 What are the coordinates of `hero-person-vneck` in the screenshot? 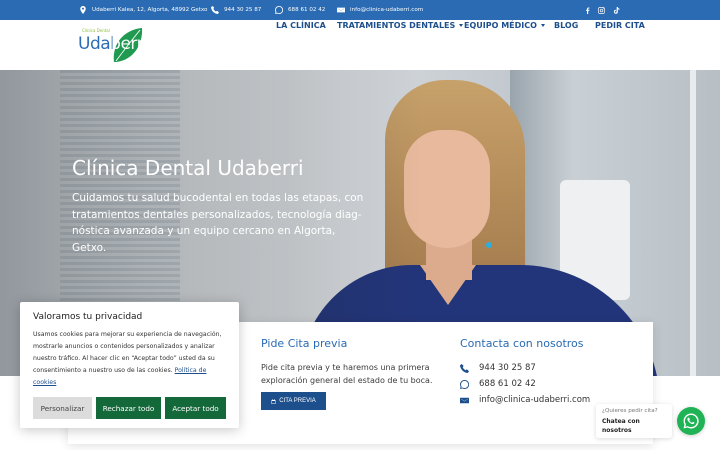 It's located at (448, 285).